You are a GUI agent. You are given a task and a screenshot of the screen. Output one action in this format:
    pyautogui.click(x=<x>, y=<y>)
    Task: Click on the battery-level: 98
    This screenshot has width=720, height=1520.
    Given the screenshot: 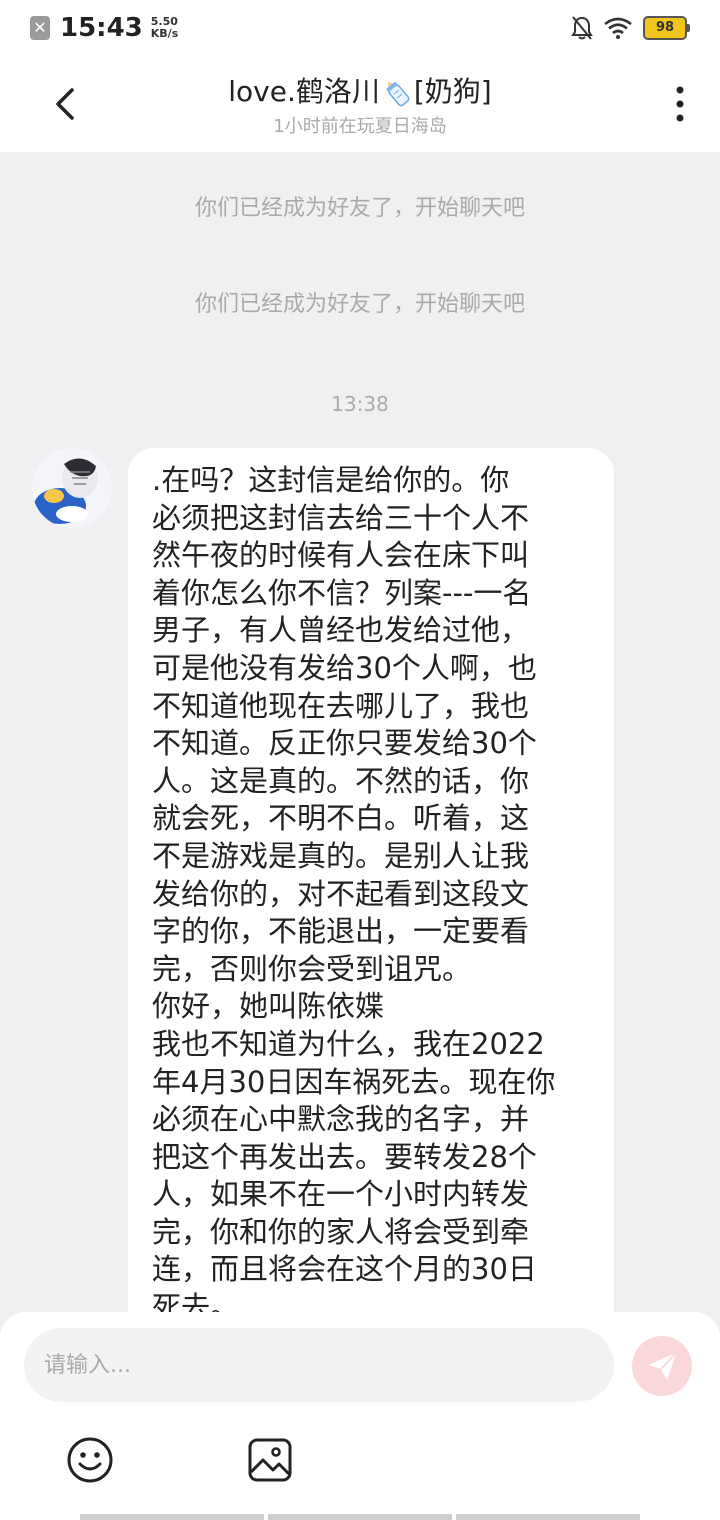 What is the action you would take?
    pyautogui.click(x=665, y=28)
    